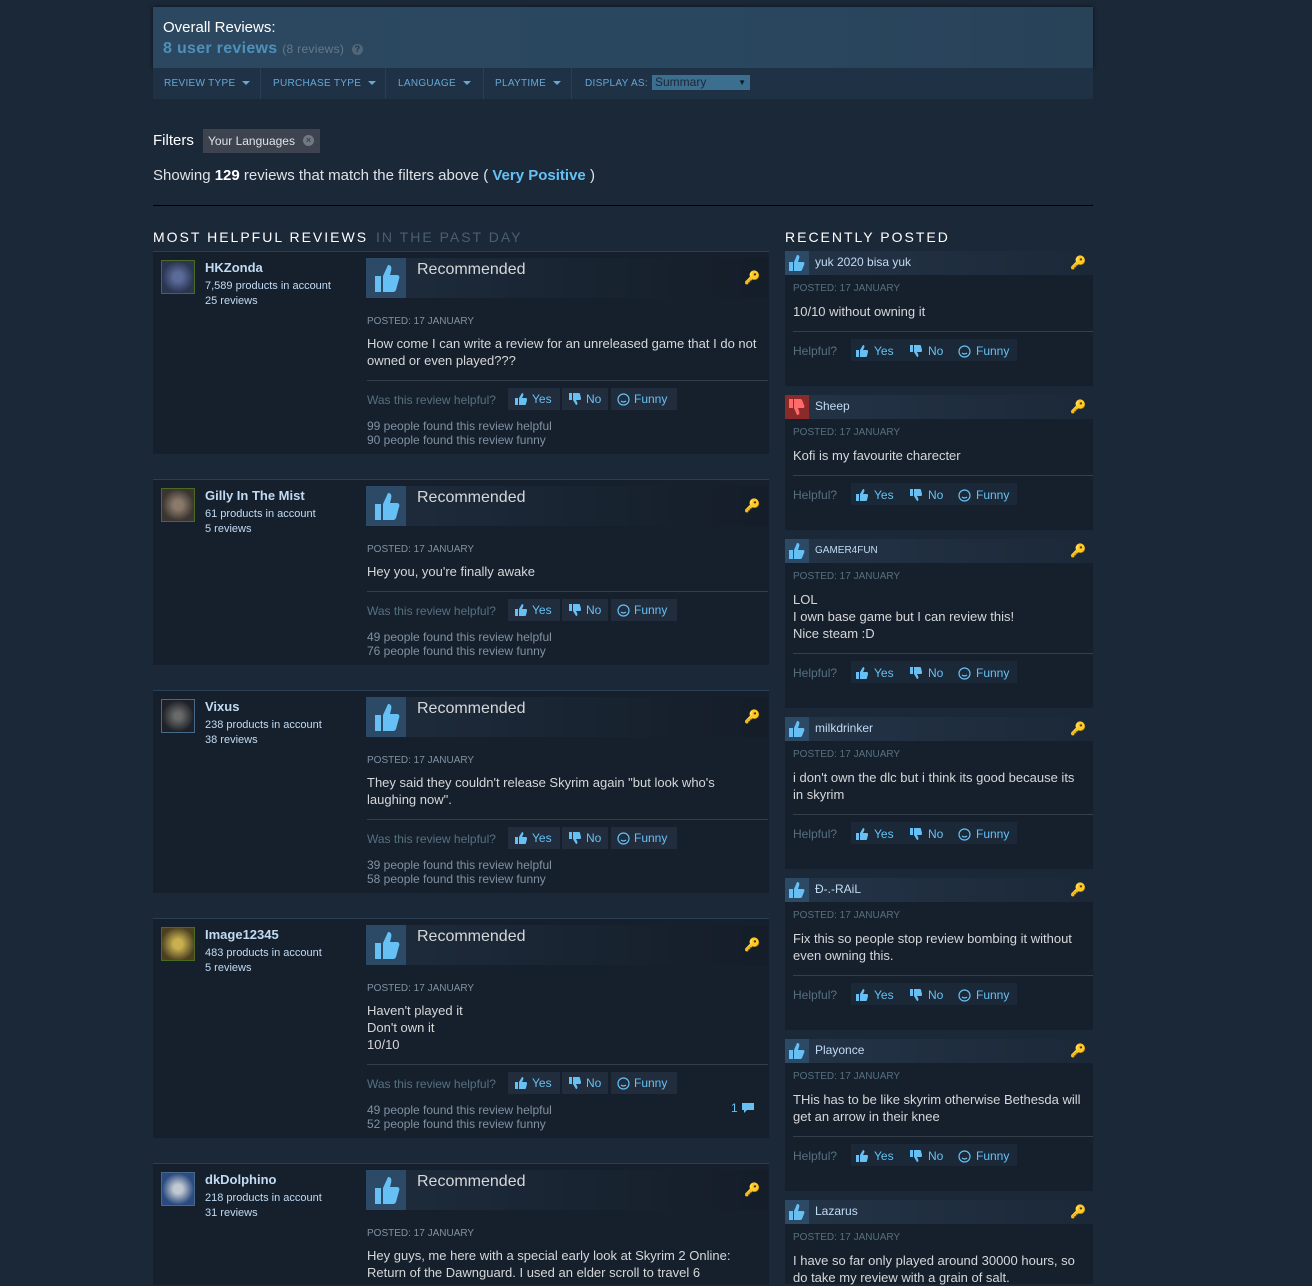  What do you see at coordinates (939, 407) in the screenshot?
I see `recent-review-header: Sheep 🔑` at bounding box center [939, 407].